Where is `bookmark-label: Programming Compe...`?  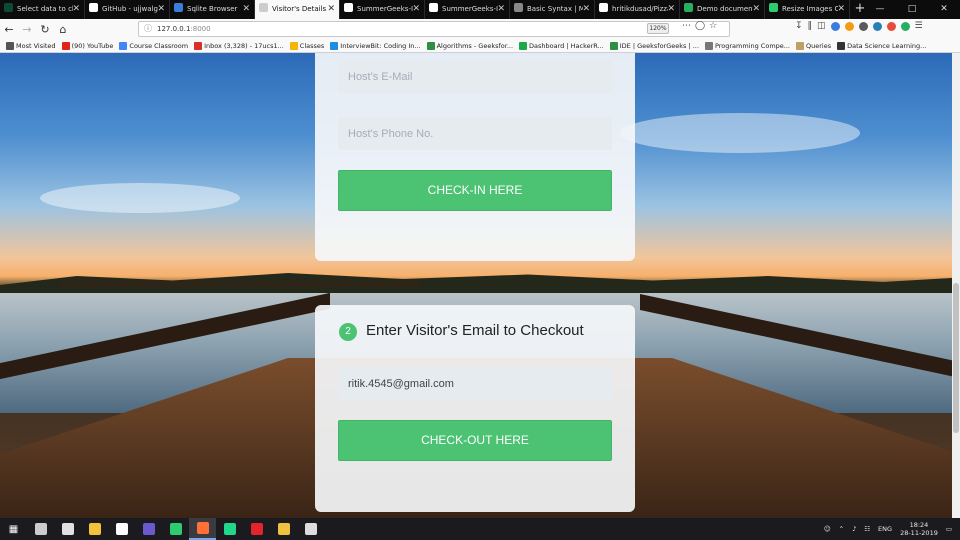
bookmark-label: Programming Compe... is located at coordinates (752, 45).